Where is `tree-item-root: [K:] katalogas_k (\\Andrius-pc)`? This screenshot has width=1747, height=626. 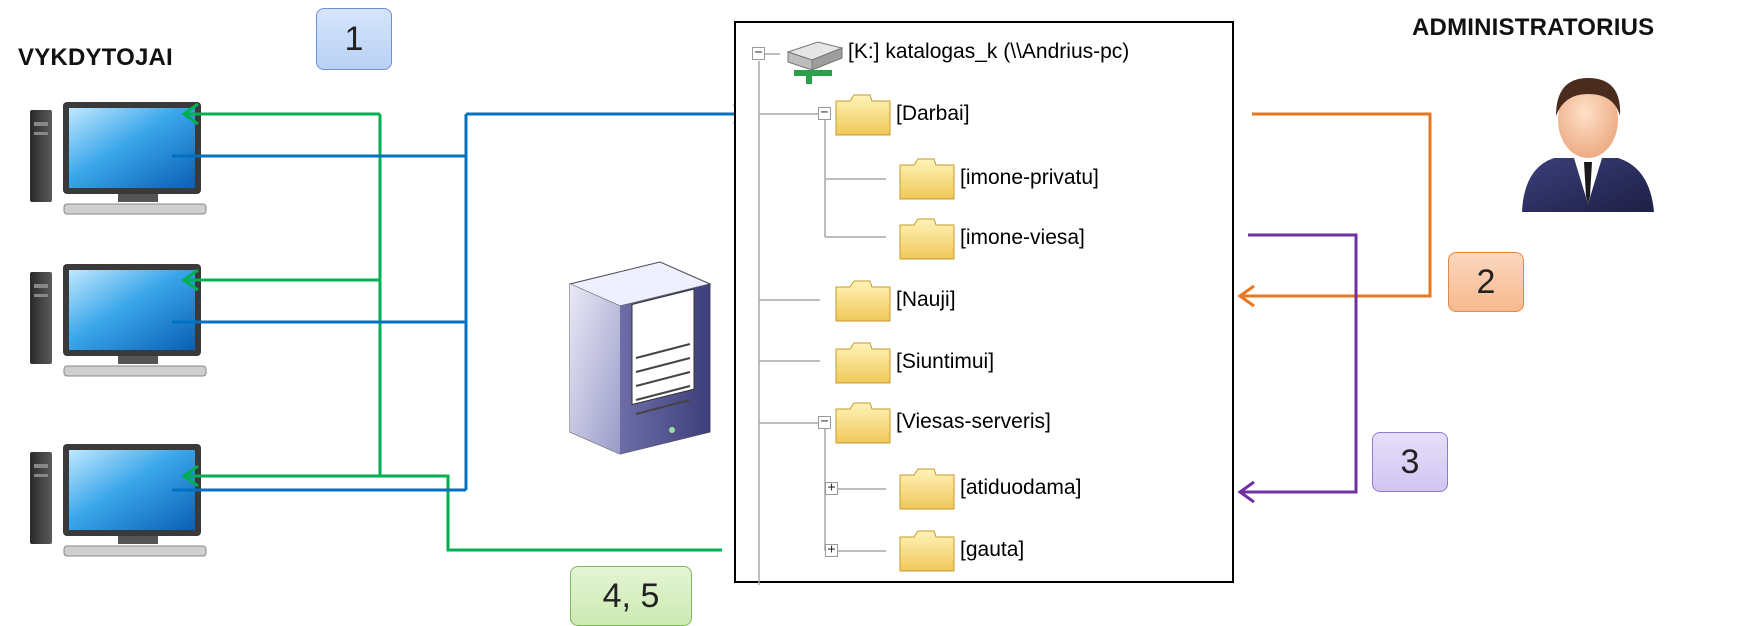
tree-item-root: [K:] katalogas_k (\\Andrius-pc) is located at coordinates (988, 52).